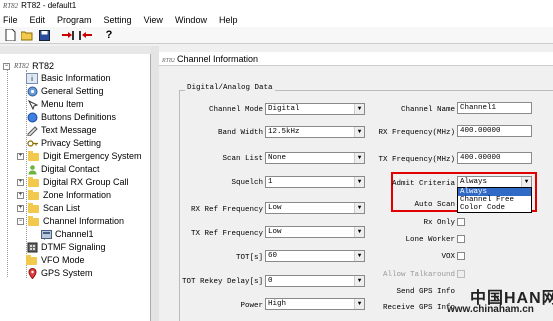 The image size is (553, 321). I want to click on admit-criteria-dropdown: Always Channel Free Color Code, so click(494, 200).